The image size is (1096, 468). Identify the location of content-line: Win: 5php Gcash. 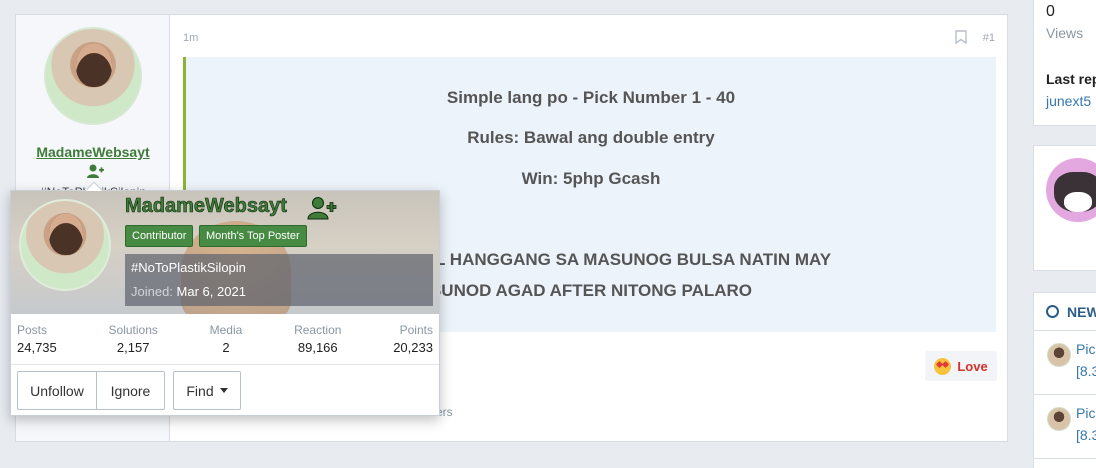
(591, 178).